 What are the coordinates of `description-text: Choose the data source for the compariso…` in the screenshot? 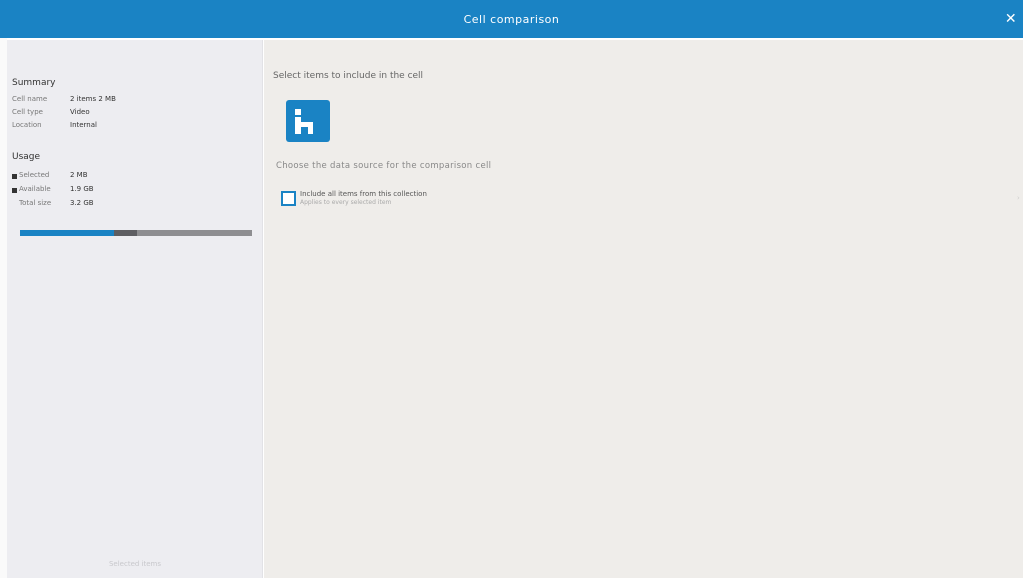 It's located at (384, 166).